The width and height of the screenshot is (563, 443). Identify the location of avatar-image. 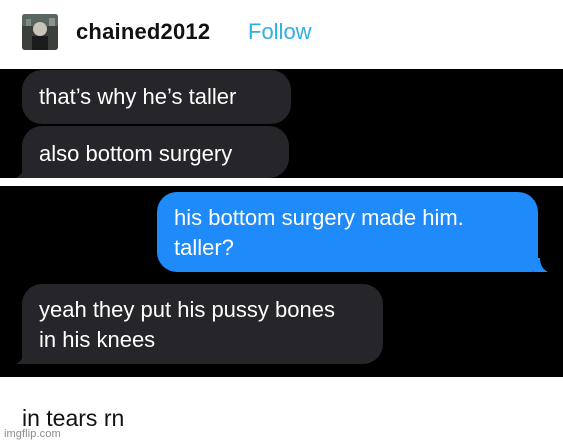
(40, 32).